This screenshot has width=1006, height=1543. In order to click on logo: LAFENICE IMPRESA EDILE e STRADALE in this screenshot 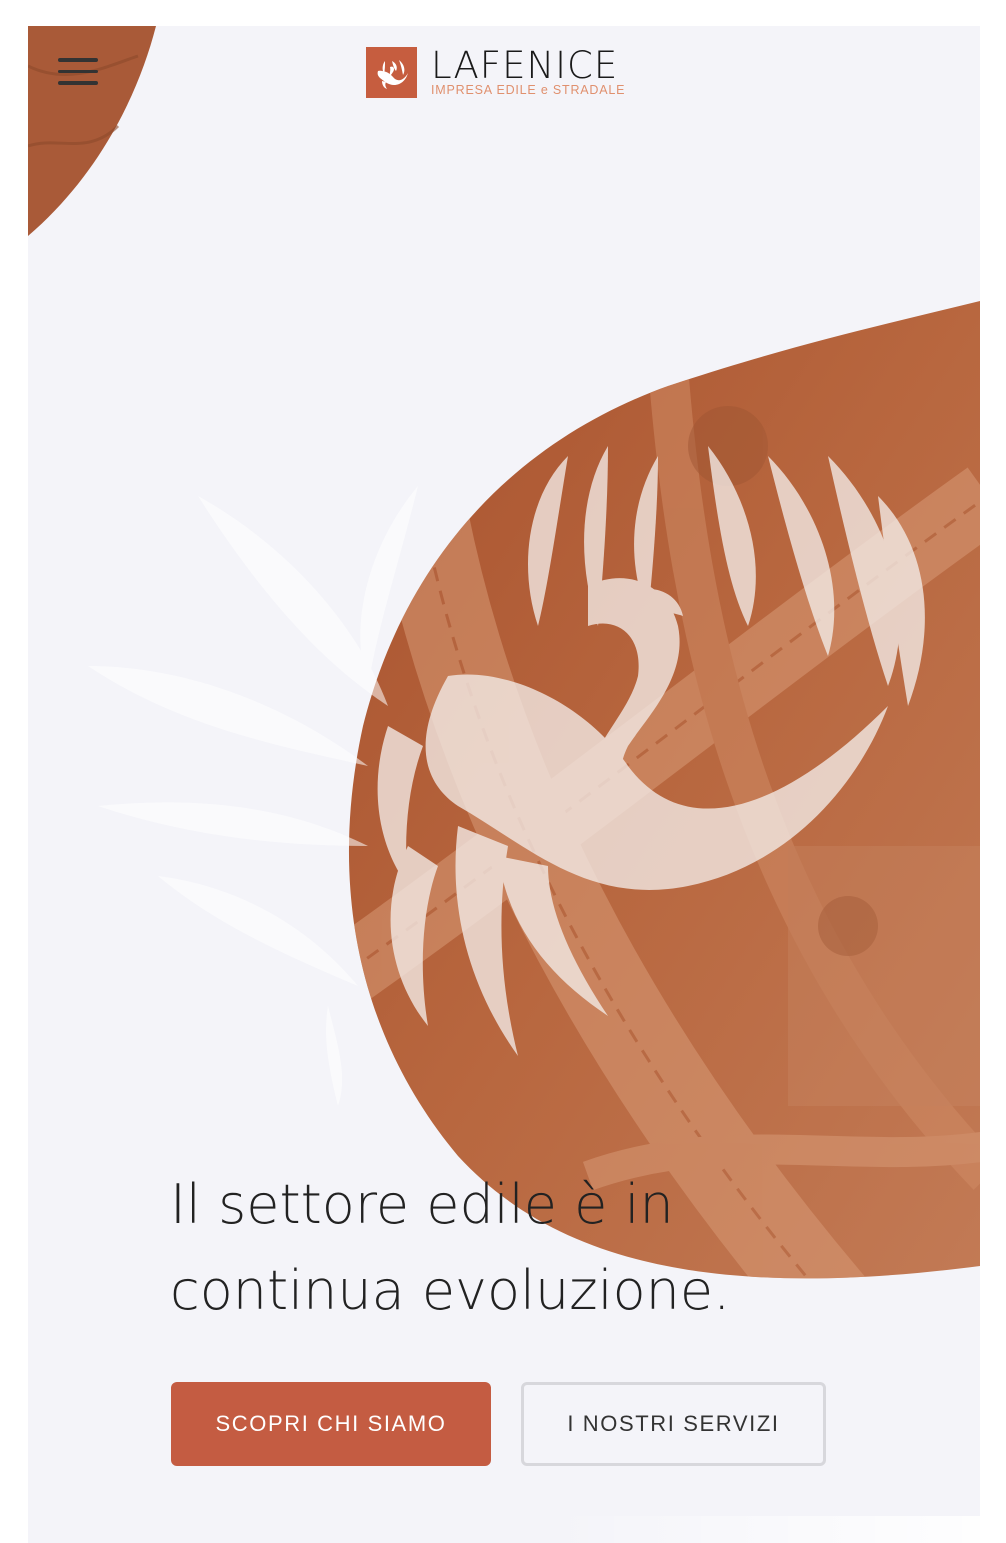, I will do `click(495, 73)`.